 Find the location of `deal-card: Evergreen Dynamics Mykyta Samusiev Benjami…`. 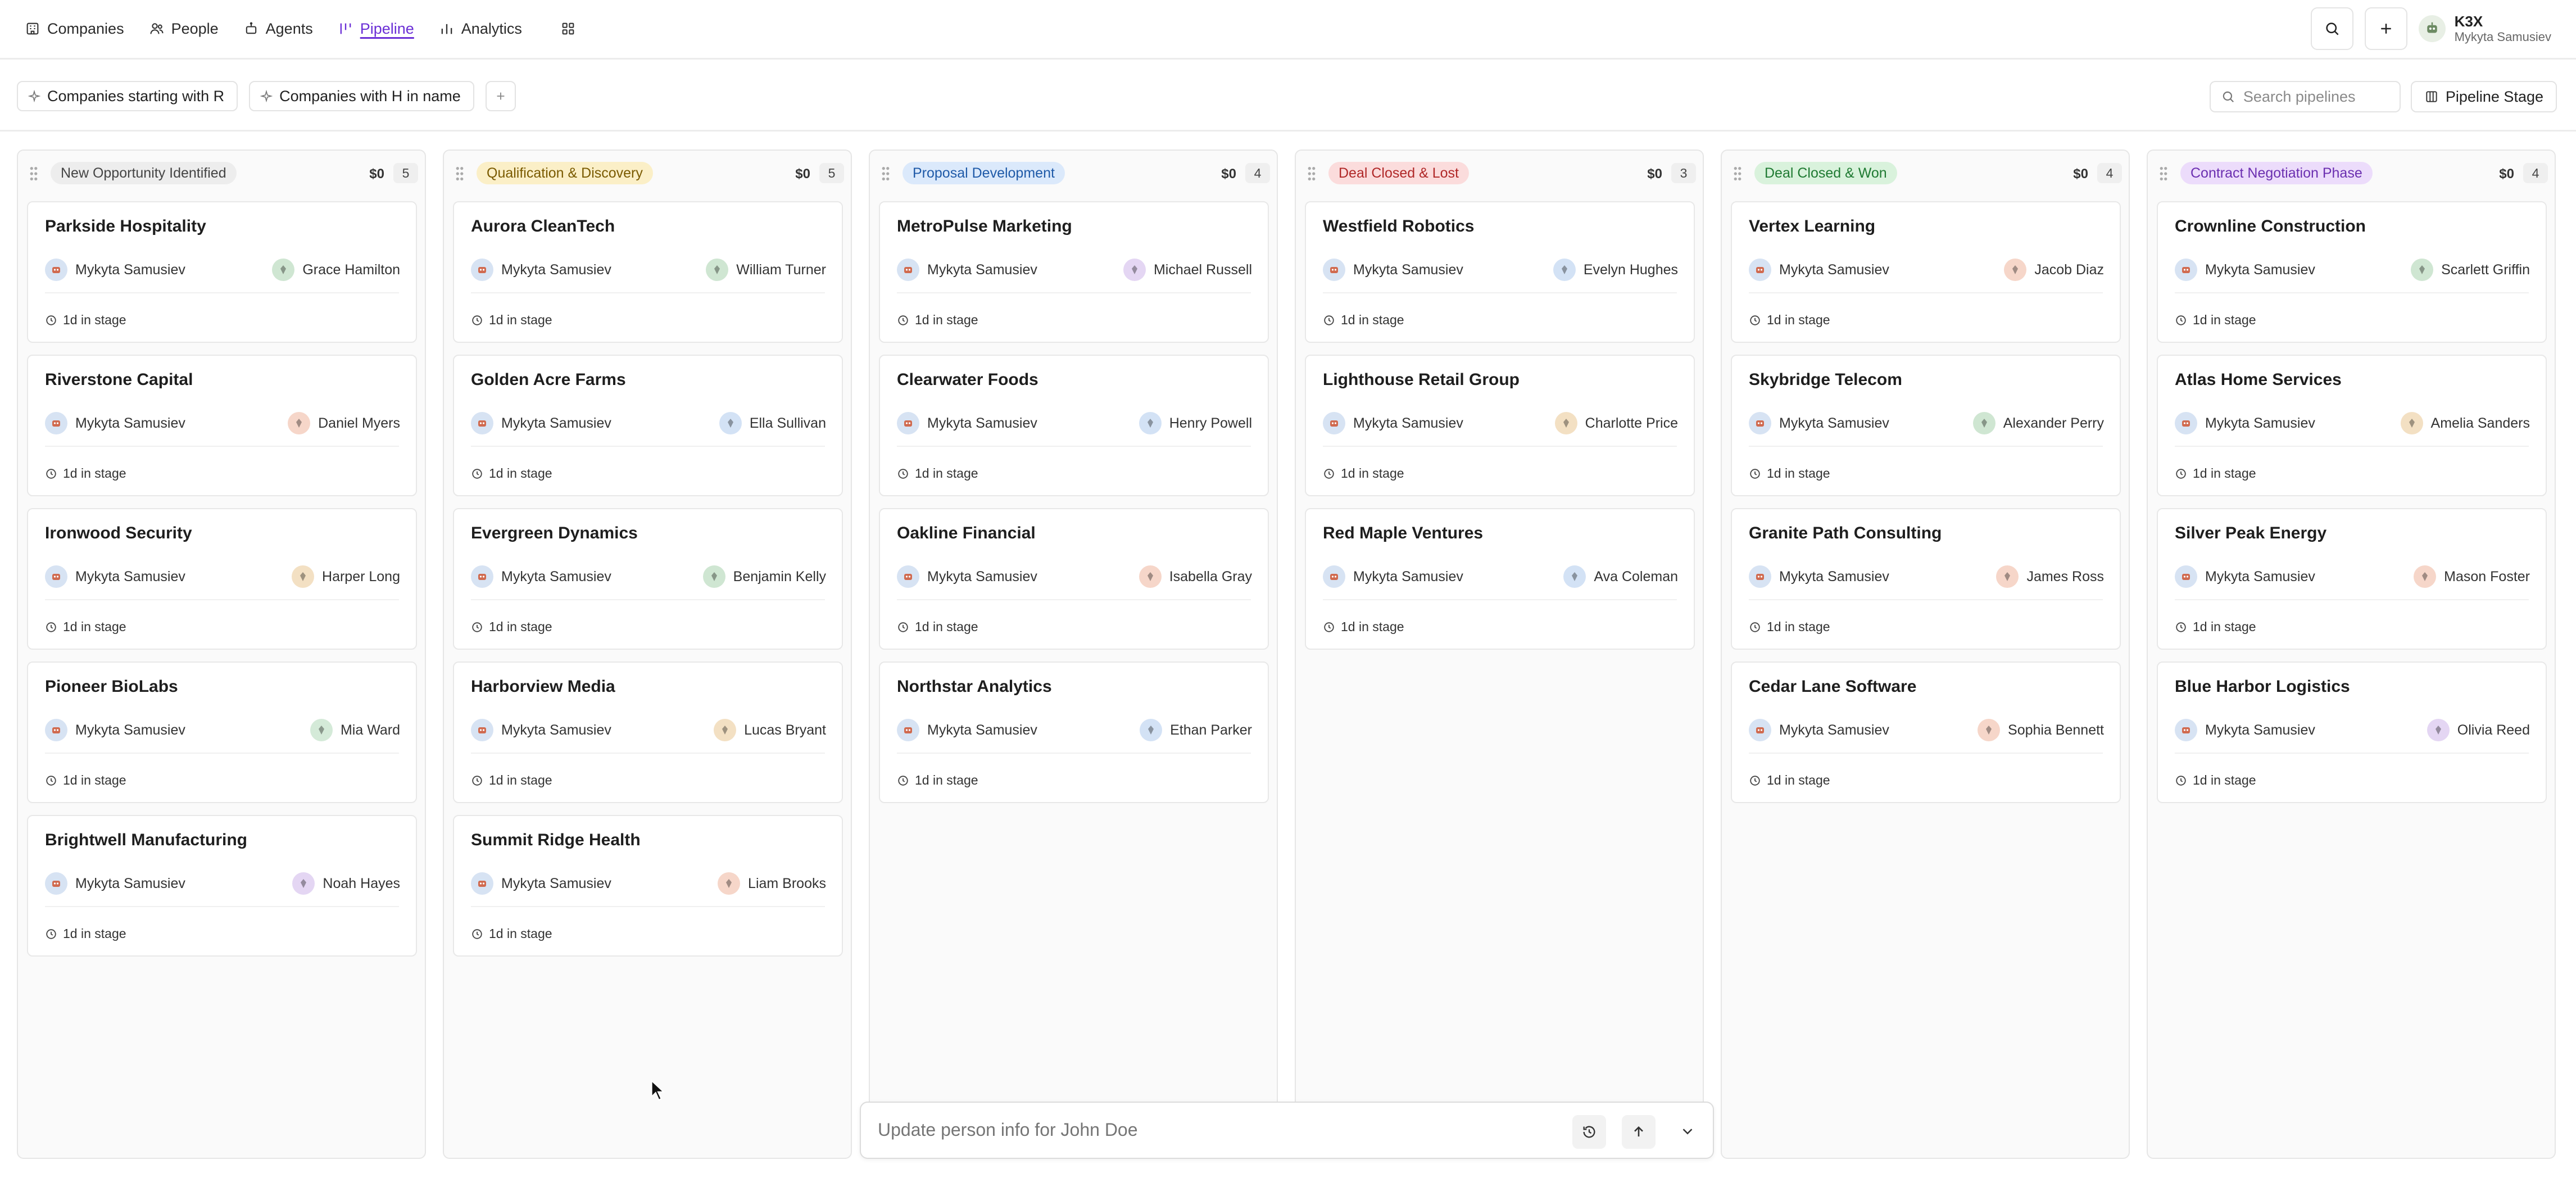

deal-card: Evergreen Dynamics Mykyta Samusiev Benjami… is located at coordinates (648, 579).